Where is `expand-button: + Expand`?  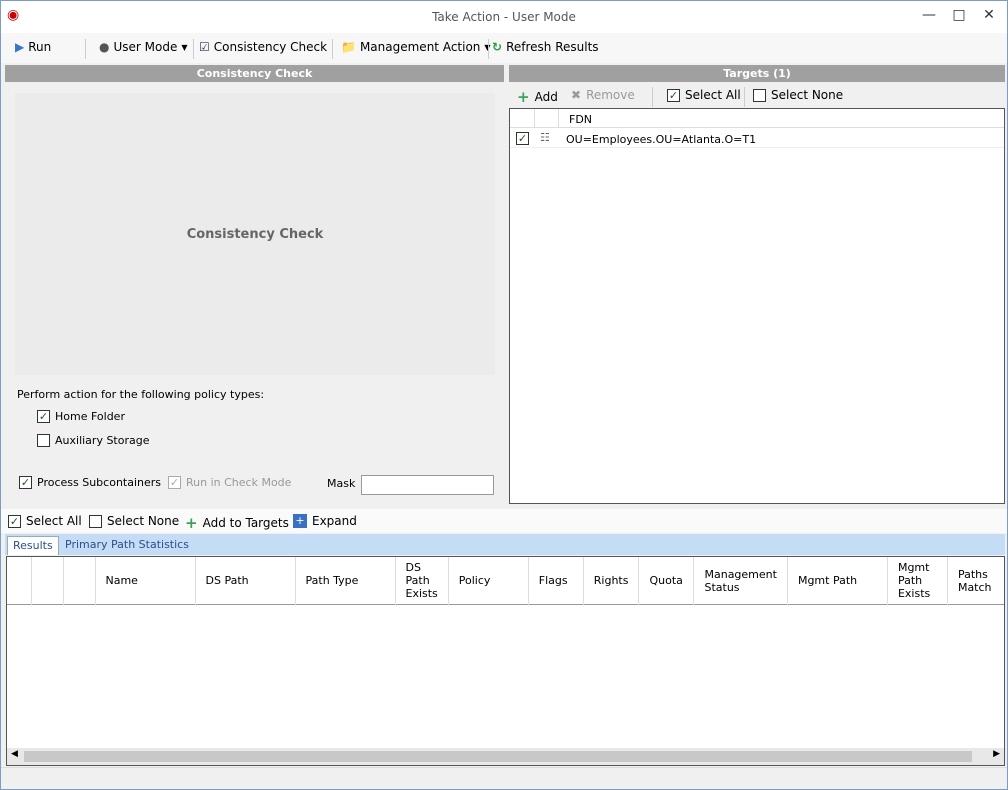 expand-button: + Expand is located at coordinates (325, 521).